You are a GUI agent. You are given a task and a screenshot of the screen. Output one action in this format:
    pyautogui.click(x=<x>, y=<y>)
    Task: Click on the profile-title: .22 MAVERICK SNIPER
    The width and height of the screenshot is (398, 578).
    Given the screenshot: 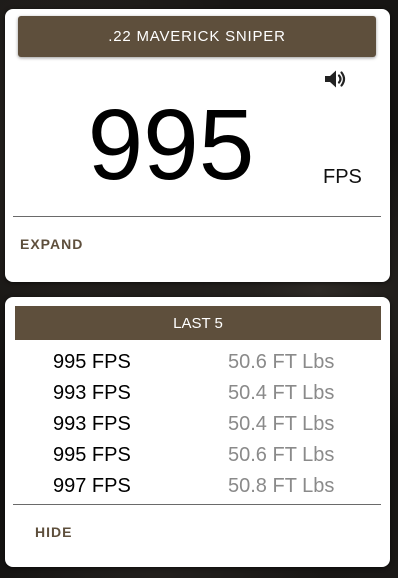 What is the action you would take?
    pyautogui.click(x=197, y=36)
    